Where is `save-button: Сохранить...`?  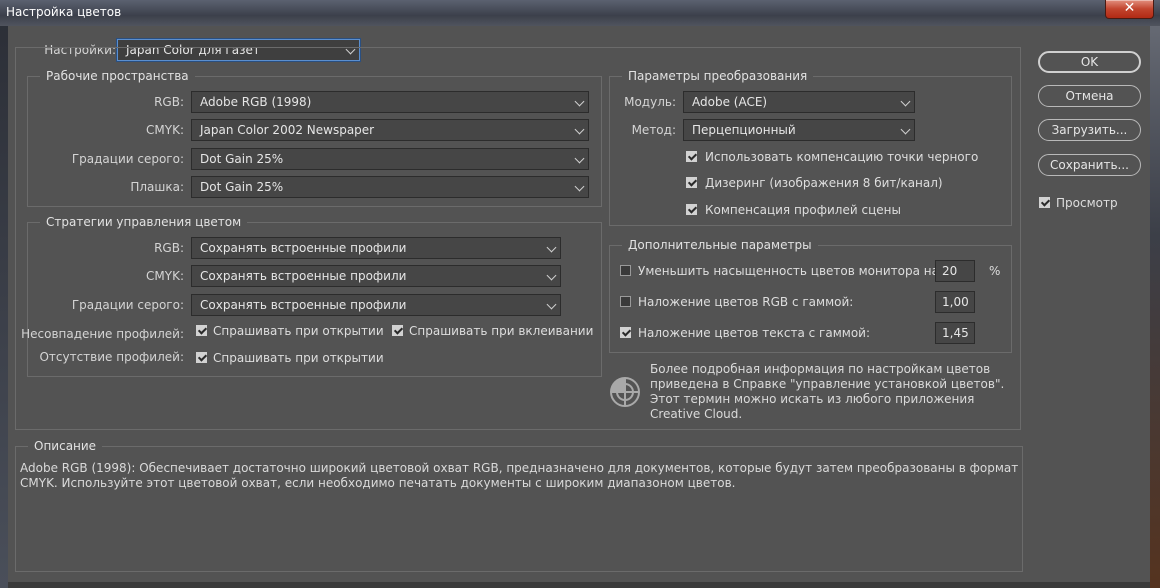
save-button: Сохранить... is located at coordinates (1089, 165).